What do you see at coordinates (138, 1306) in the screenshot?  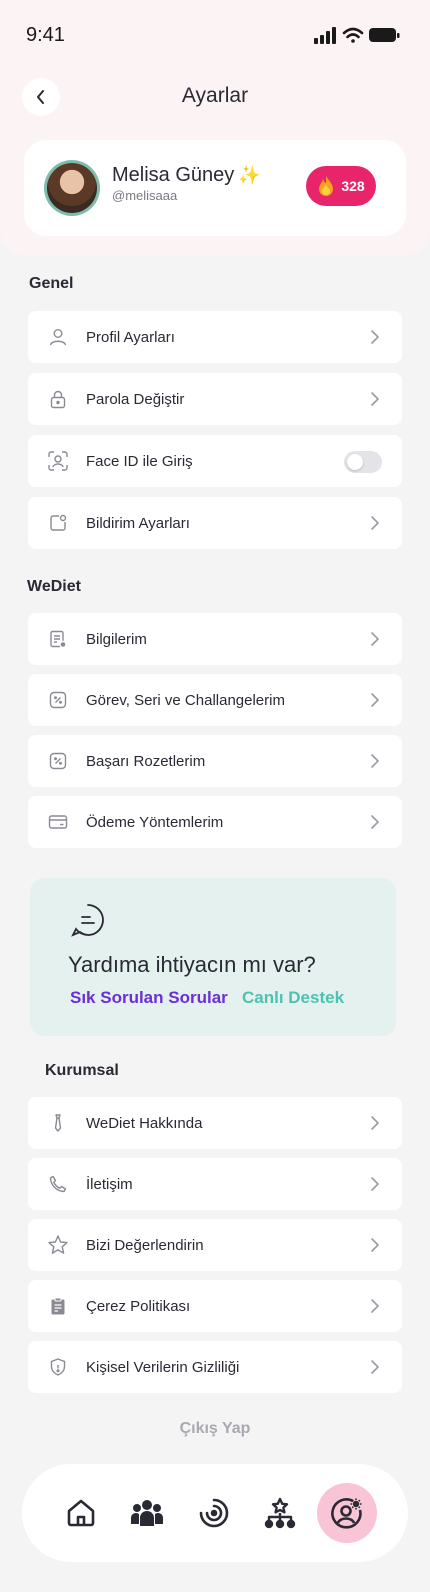 I see `settings-row-label: Çerez Politikası` at bounding box center [138, 1306].